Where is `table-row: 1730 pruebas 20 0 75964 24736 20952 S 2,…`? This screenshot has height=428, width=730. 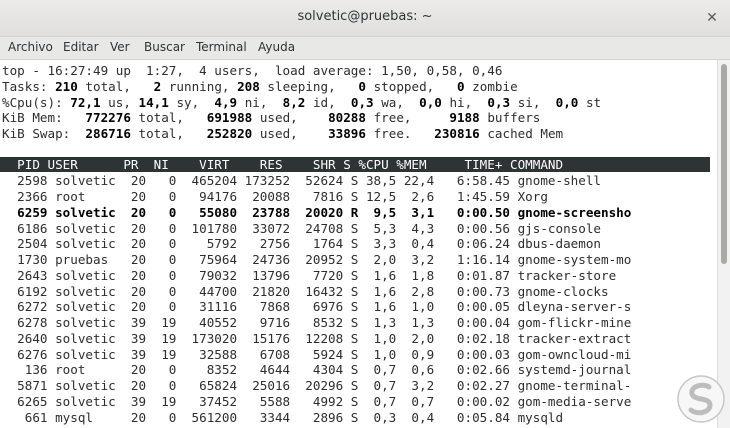
table-row: 1730 pruebas 20 0 75964 24736 20952 S 2,… is located at coordinates (317, 259).